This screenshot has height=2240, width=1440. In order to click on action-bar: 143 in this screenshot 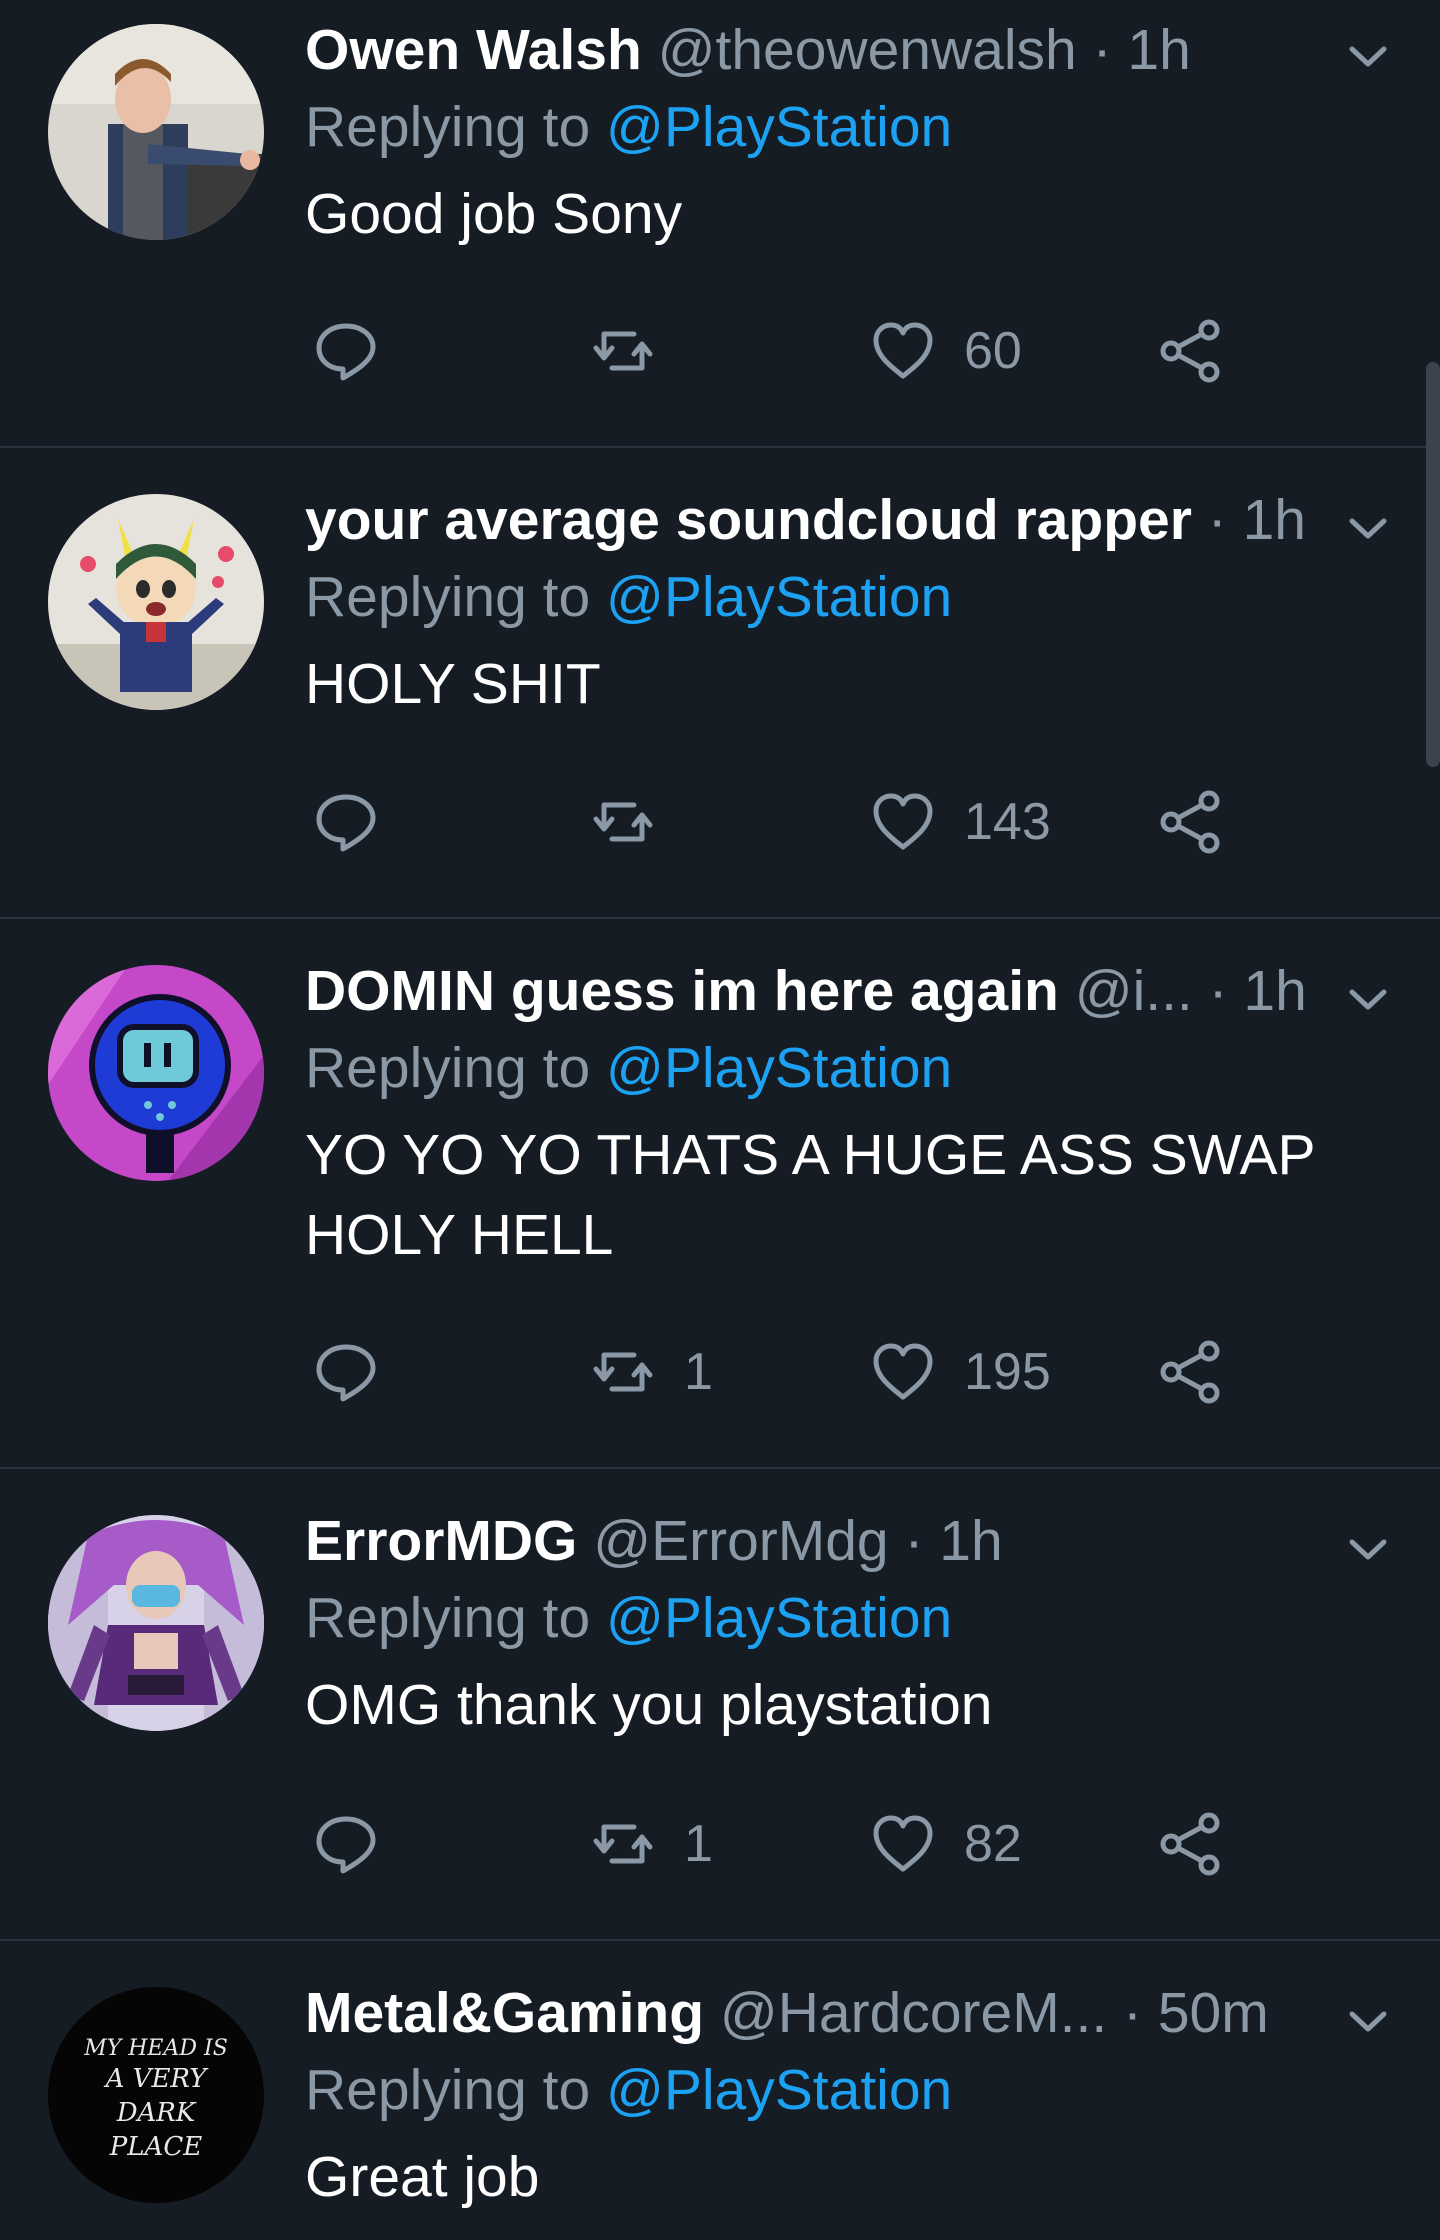, I will do `click(872, 822)`.